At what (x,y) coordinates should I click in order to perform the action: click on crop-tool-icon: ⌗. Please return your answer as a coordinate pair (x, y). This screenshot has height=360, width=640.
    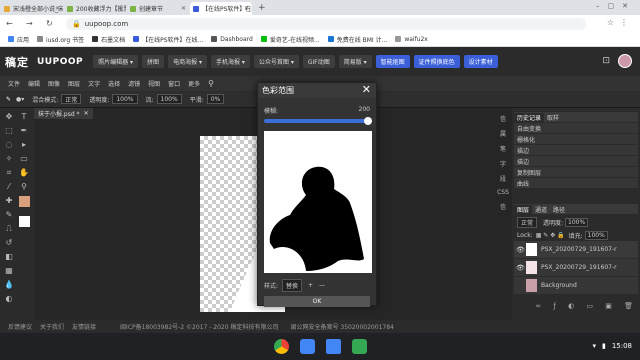
    Looking at the image, I should click on (9, 173).